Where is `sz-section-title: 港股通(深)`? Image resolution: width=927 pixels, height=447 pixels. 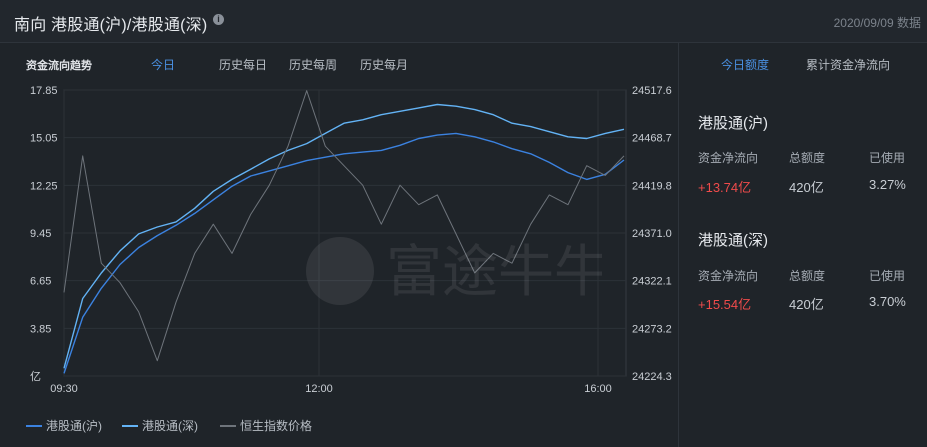 sz-section-title: 港股通(深) is located at coordinates (733, 240).